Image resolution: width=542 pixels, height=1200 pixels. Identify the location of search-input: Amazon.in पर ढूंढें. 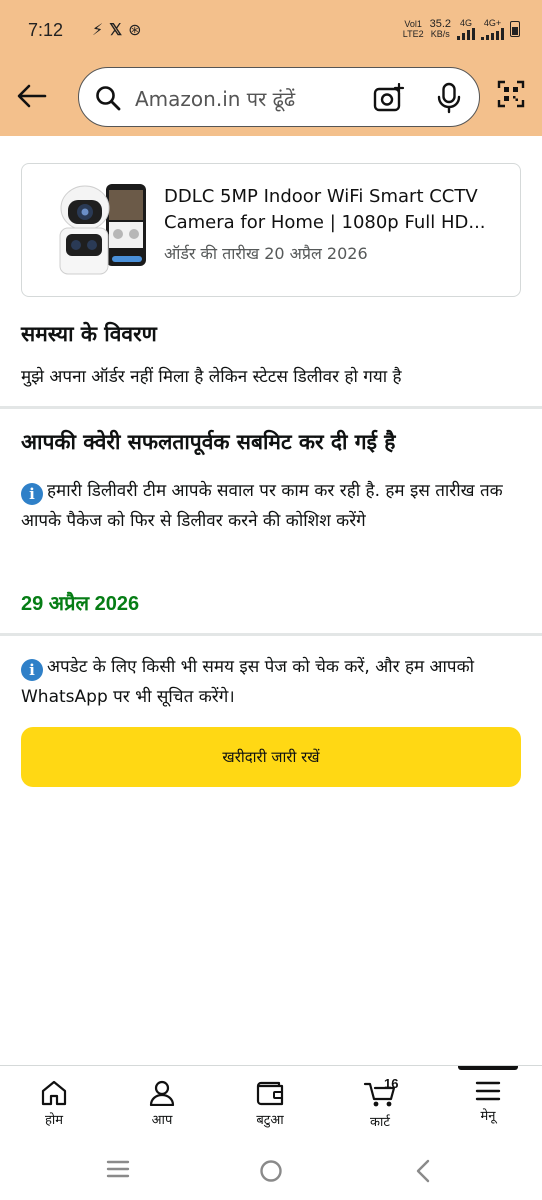
(279, 97).